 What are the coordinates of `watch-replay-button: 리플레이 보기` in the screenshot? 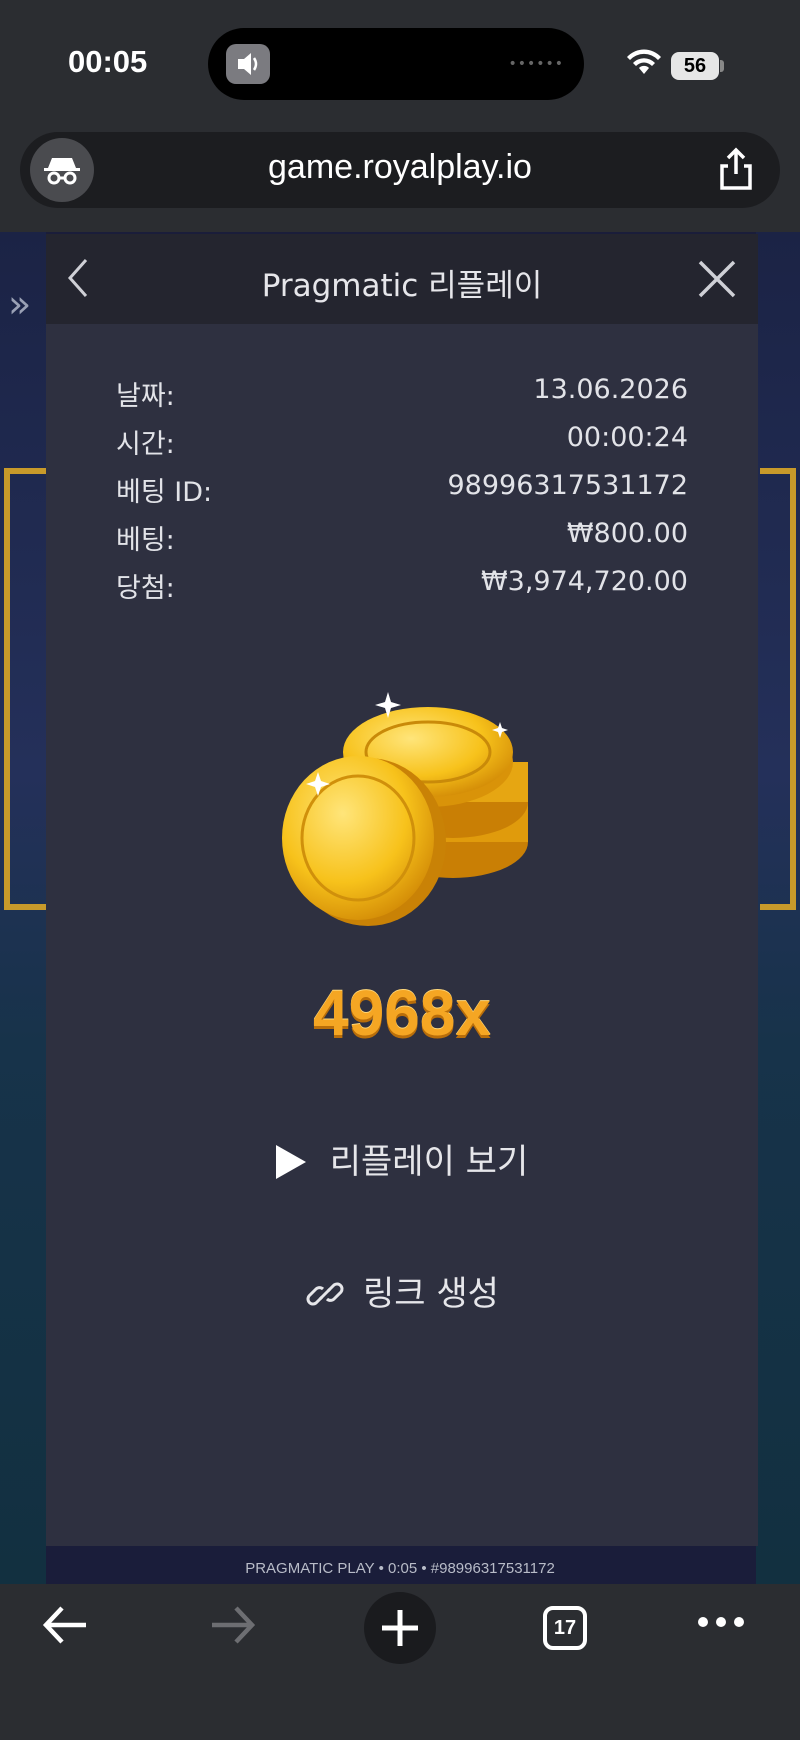 It's located at (402, 1162).